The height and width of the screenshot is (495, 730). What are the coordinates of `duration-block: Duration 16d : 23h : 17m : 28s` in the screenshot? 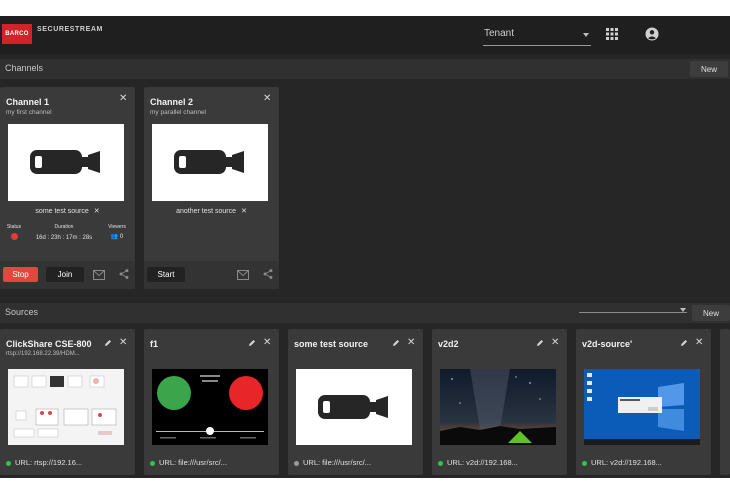 It's located at (64, 232).